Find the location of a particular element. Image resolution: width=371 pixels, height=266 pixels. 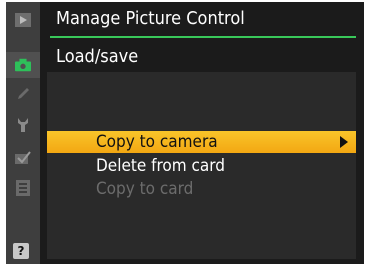

menu-item-label: Copy to card is located at coordinates (145, 189).